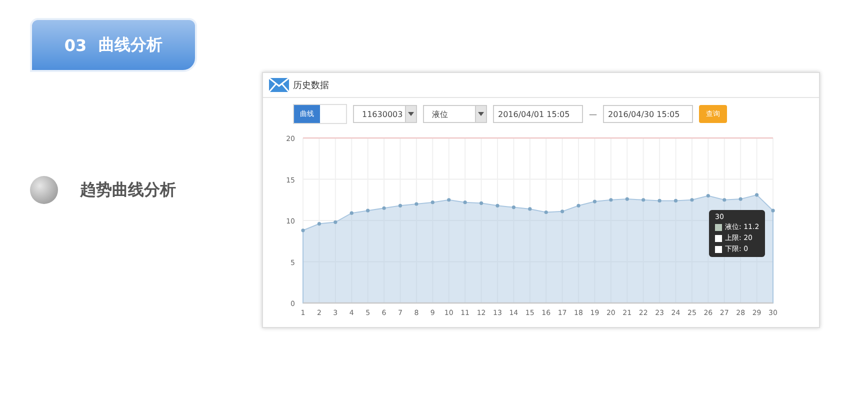 The height and width of the screenshot is (400, 845). I want to click on device-select: 11630003, so click(385, 114).